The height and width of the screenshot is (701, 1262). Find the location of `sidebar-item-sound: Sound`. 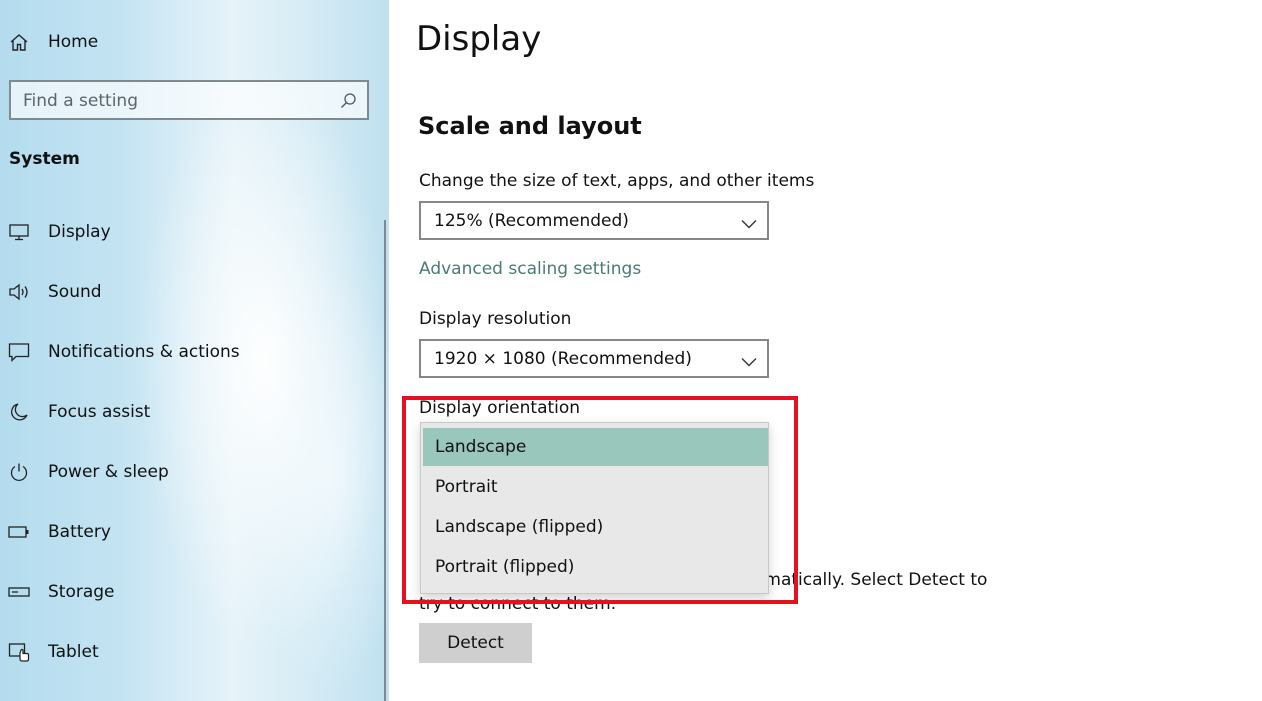

sidebar-item-sound: Sound is located at coordinates (190, 292).